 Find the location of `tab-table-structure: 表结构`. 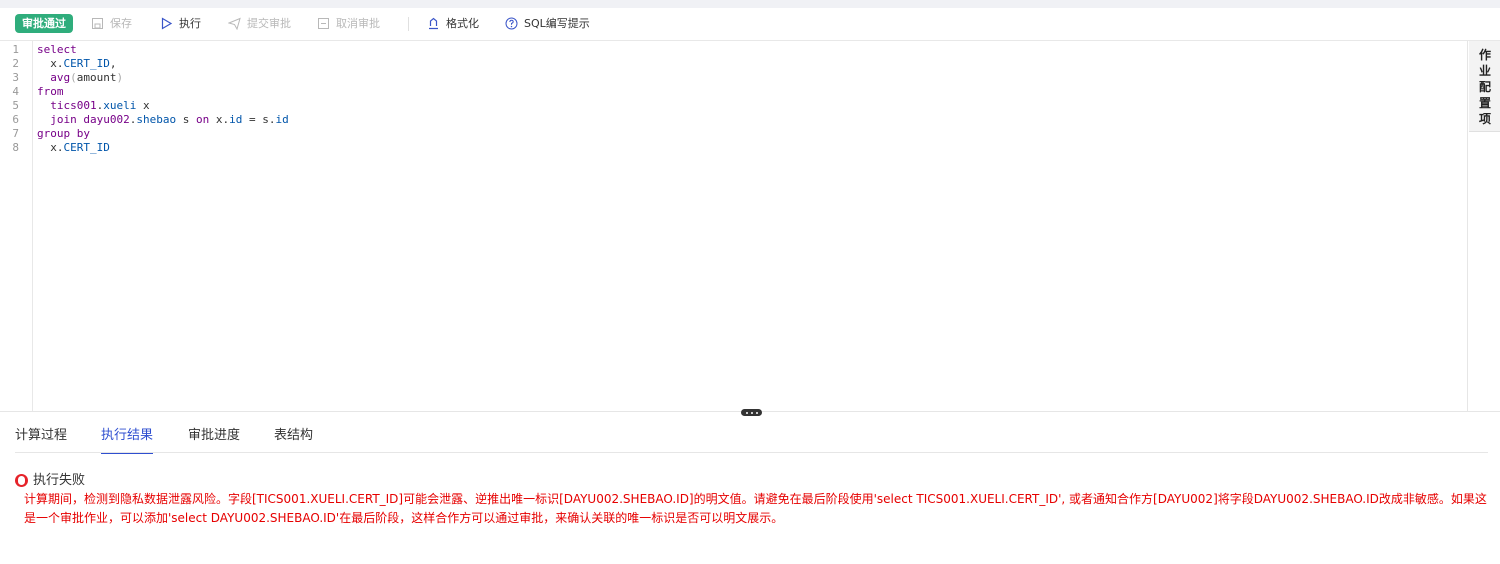

tab-table-structure: 表结构 is located at coordinates (293, 436).